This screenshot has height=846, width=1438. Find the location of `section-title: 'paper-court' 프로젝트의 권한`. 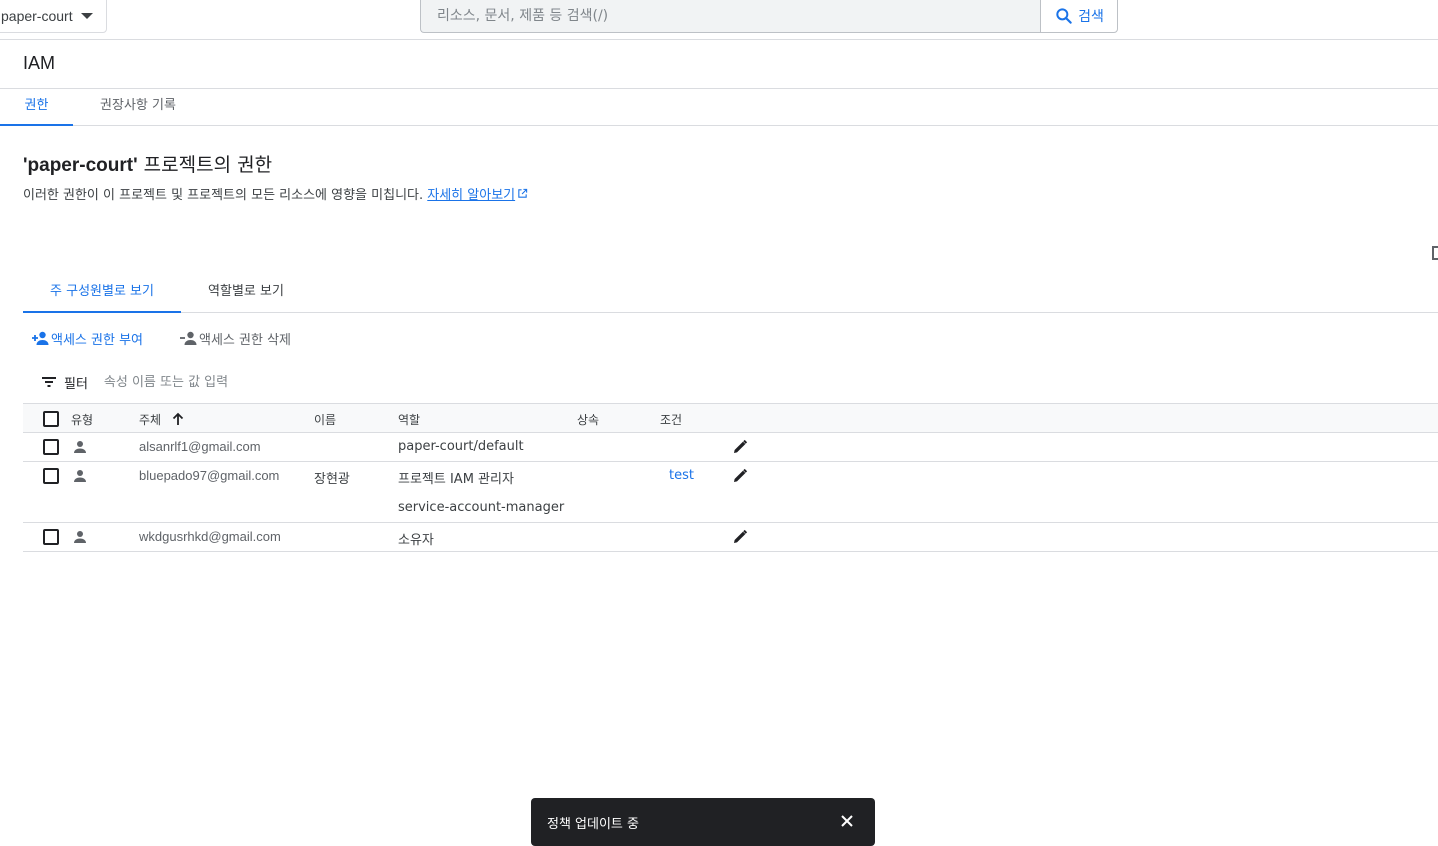

section-title: 'paper-court' 프로젝트의 권한 is located at coordinates (147, 163).